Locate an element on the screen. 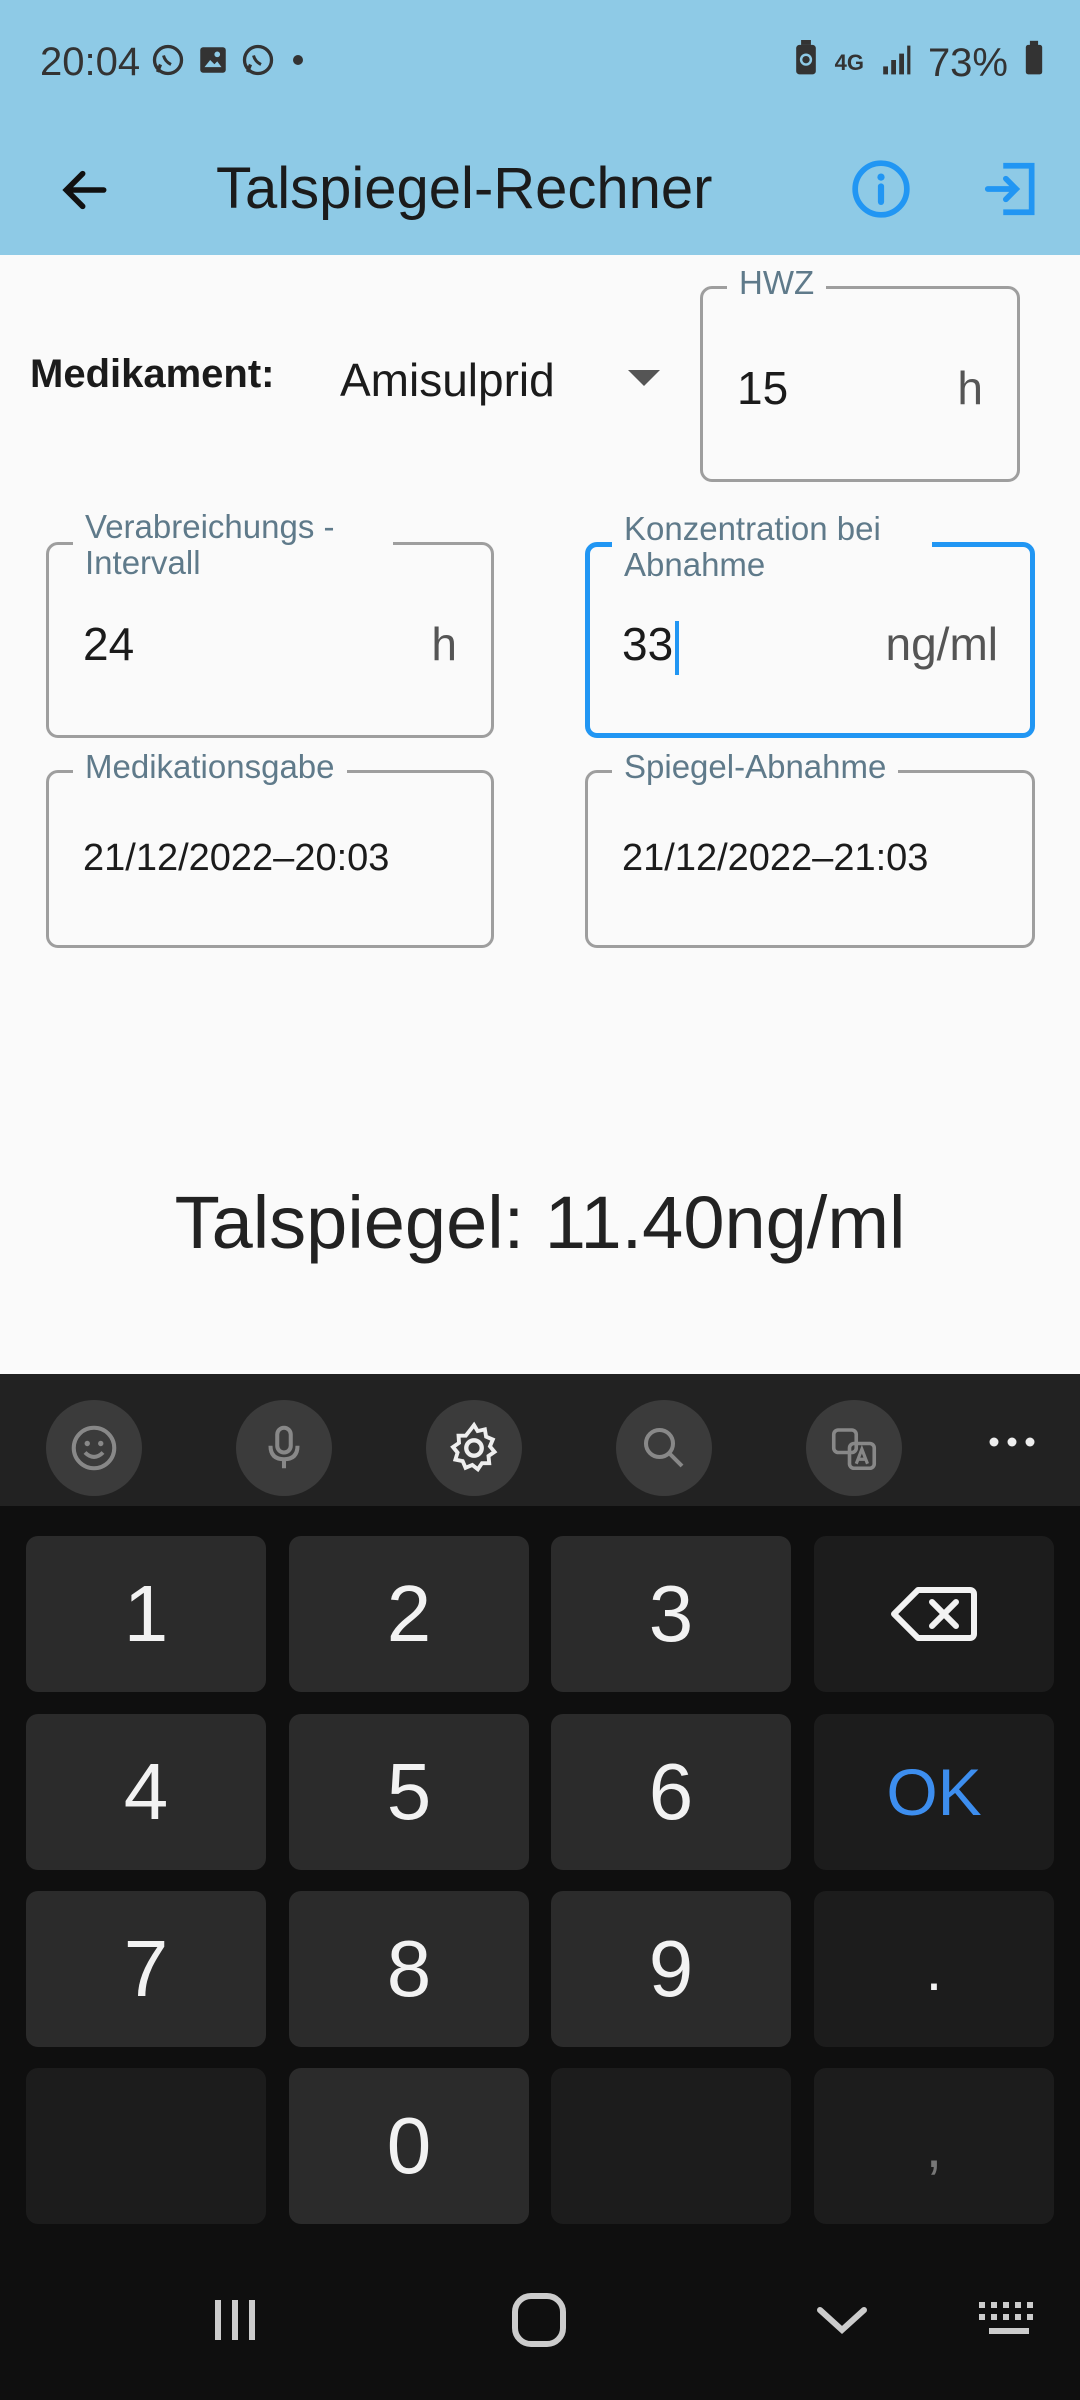 This screenshot has height=2400, width=1080. backspace-icon is located at coordinates (934, 1614).